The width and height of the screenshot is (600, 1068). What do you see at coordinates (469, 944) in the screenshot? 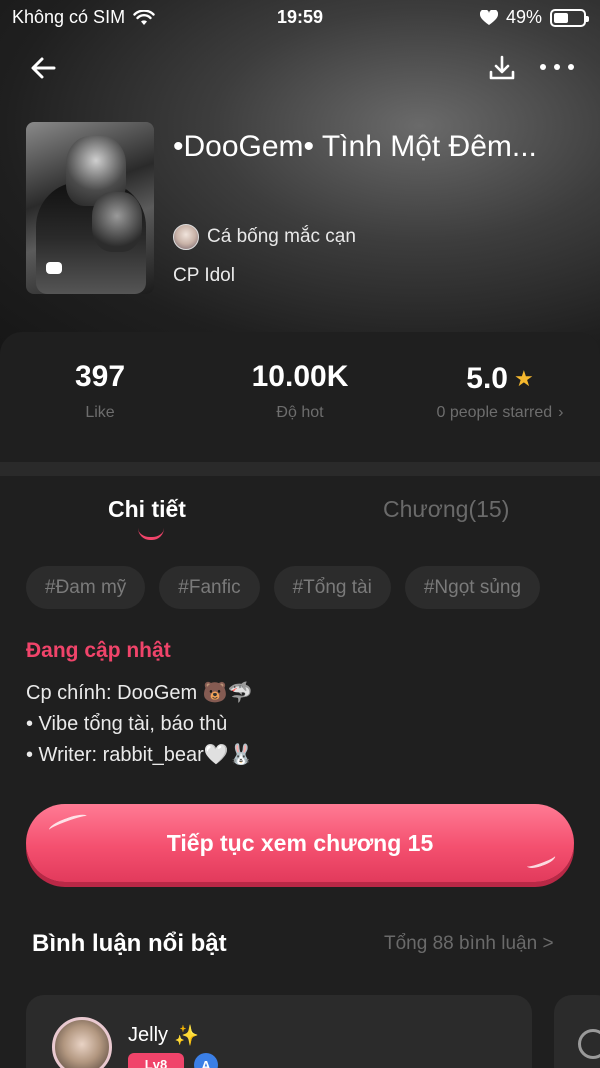
I see `all-comments-link: Tổng 88 bình luận >` at bounding box center [469, 944].